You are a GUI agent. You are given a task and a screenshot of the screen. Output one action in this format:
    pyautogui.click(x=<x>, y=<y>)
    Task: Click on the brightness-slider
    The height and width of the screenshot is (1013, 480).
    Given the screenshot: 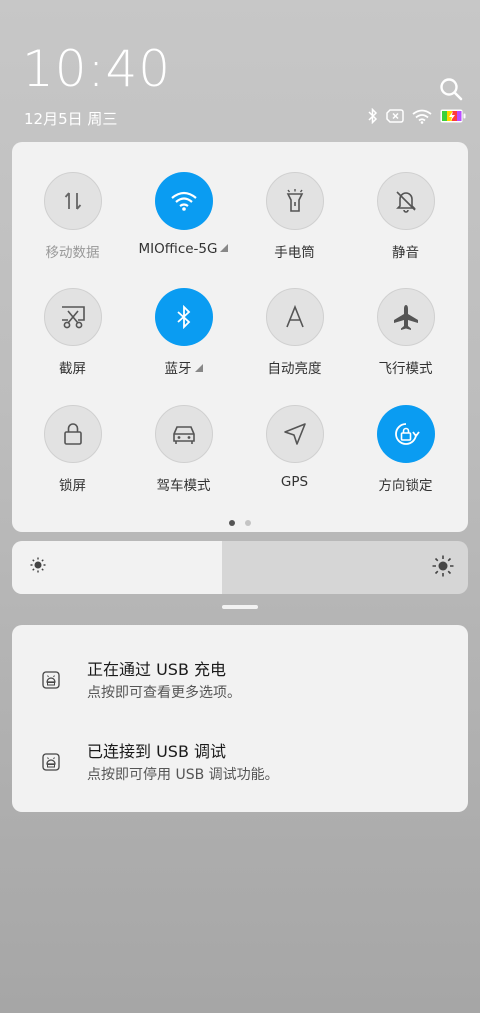 What is the action you would take?
    pyautogui.click(x=240, y=567)
    